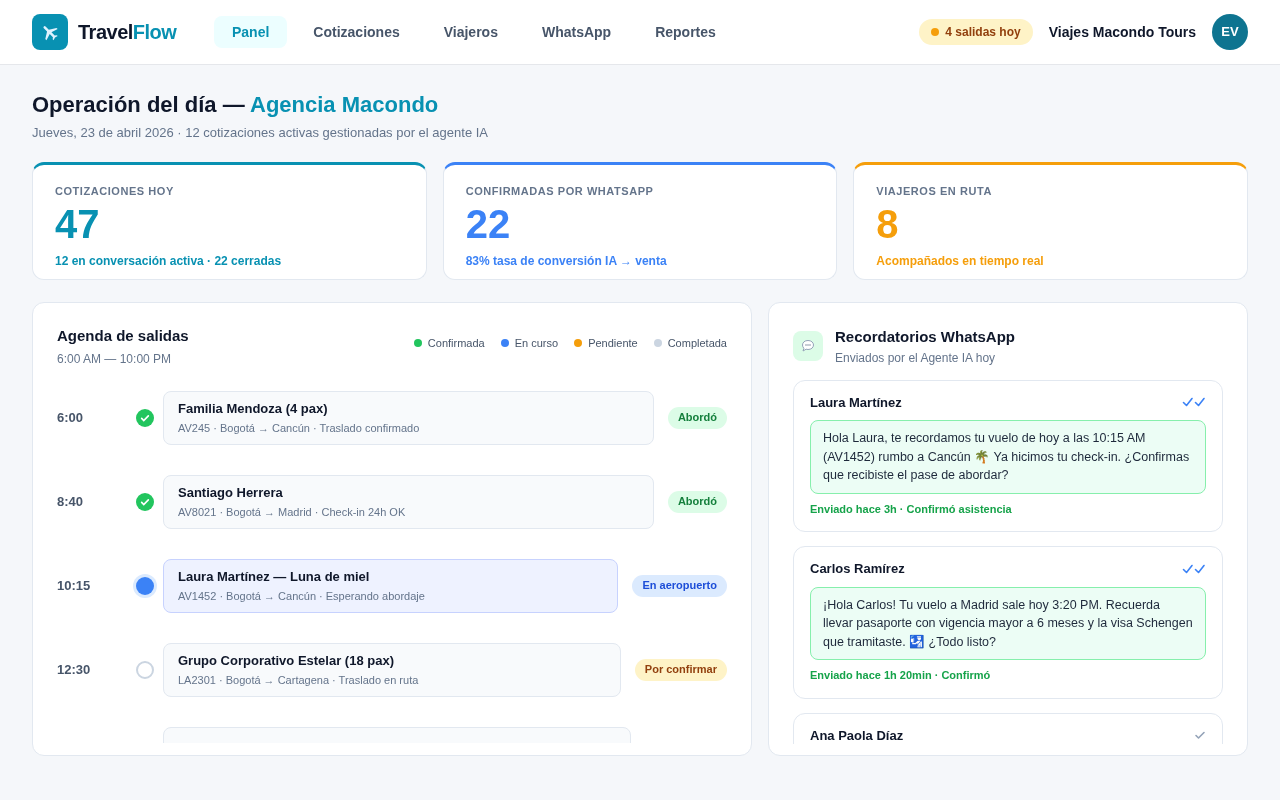 The image size is (1280, 800). What do you see at coordinates (74, 585) in the screenshot?
I see `departure-time: 10:15` at bounding box center [74, 585].